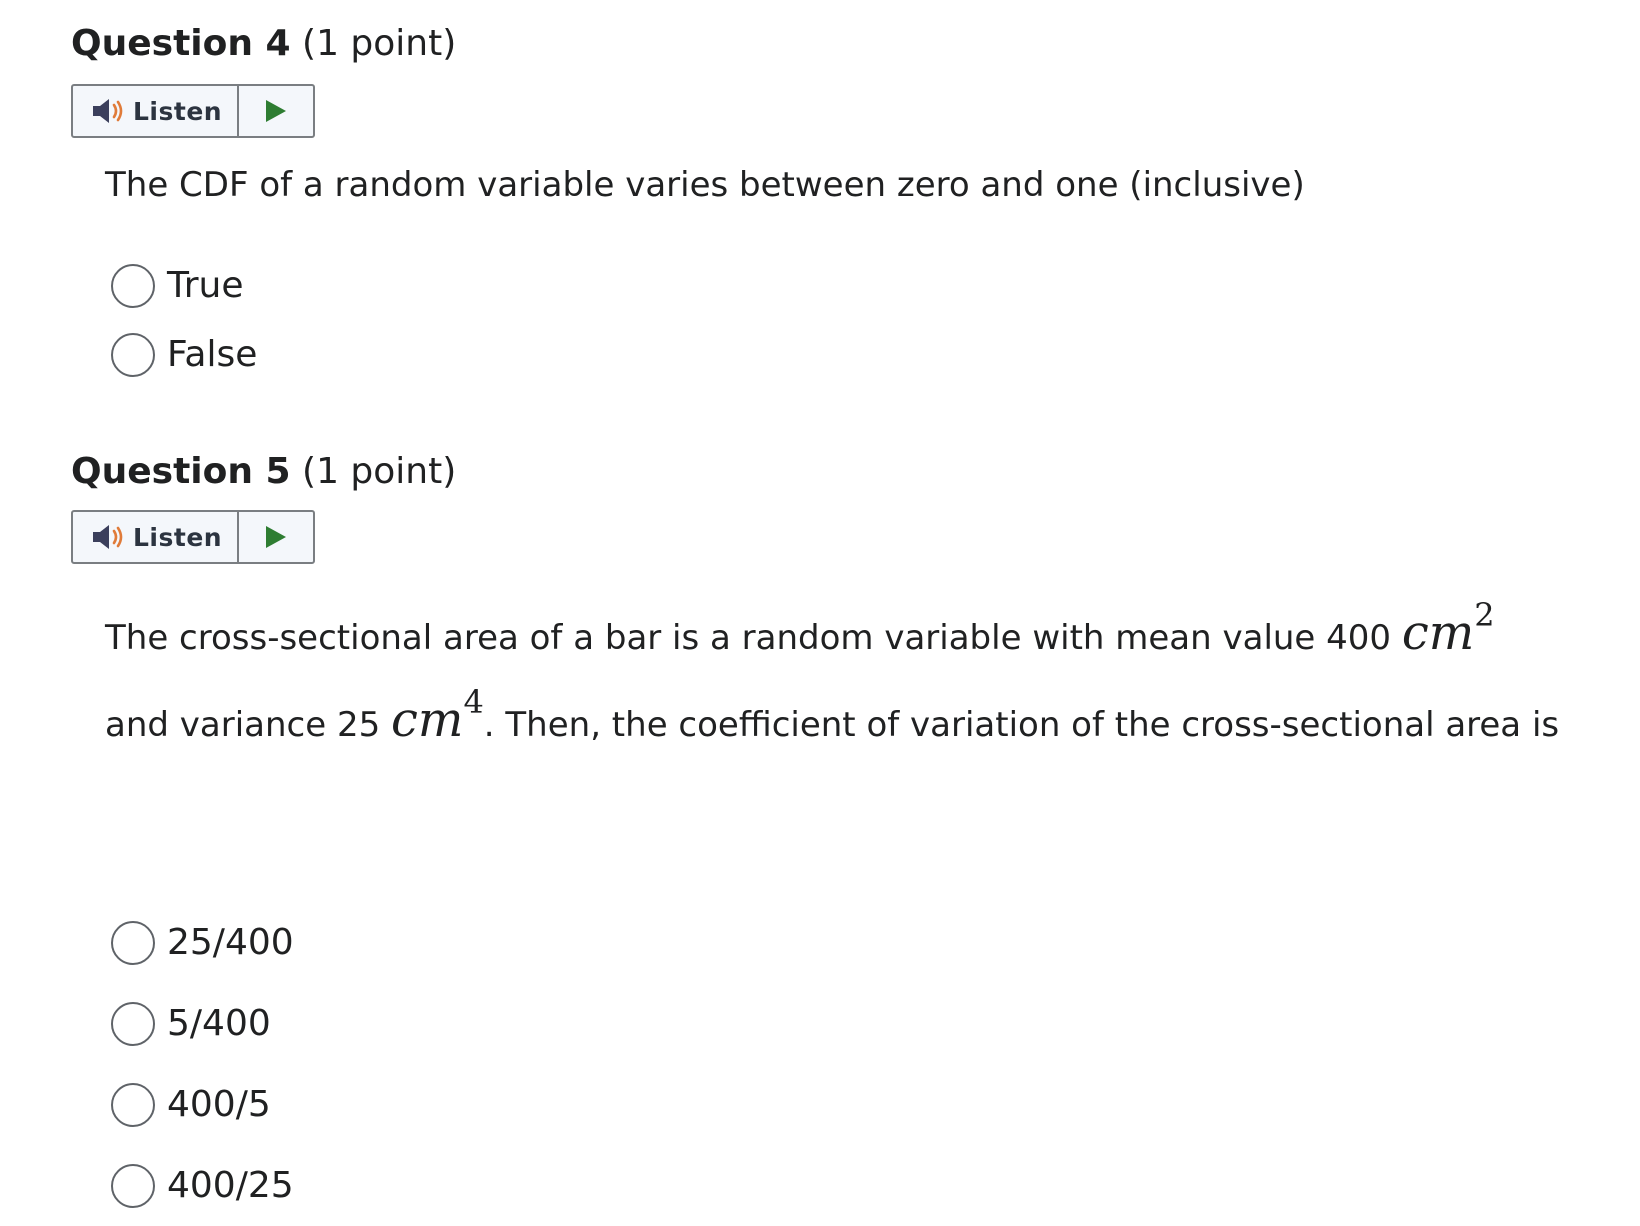  Describe the element at coordinates (219, 1023) in the screenshot. I see `option-label: 5/400` at that location.